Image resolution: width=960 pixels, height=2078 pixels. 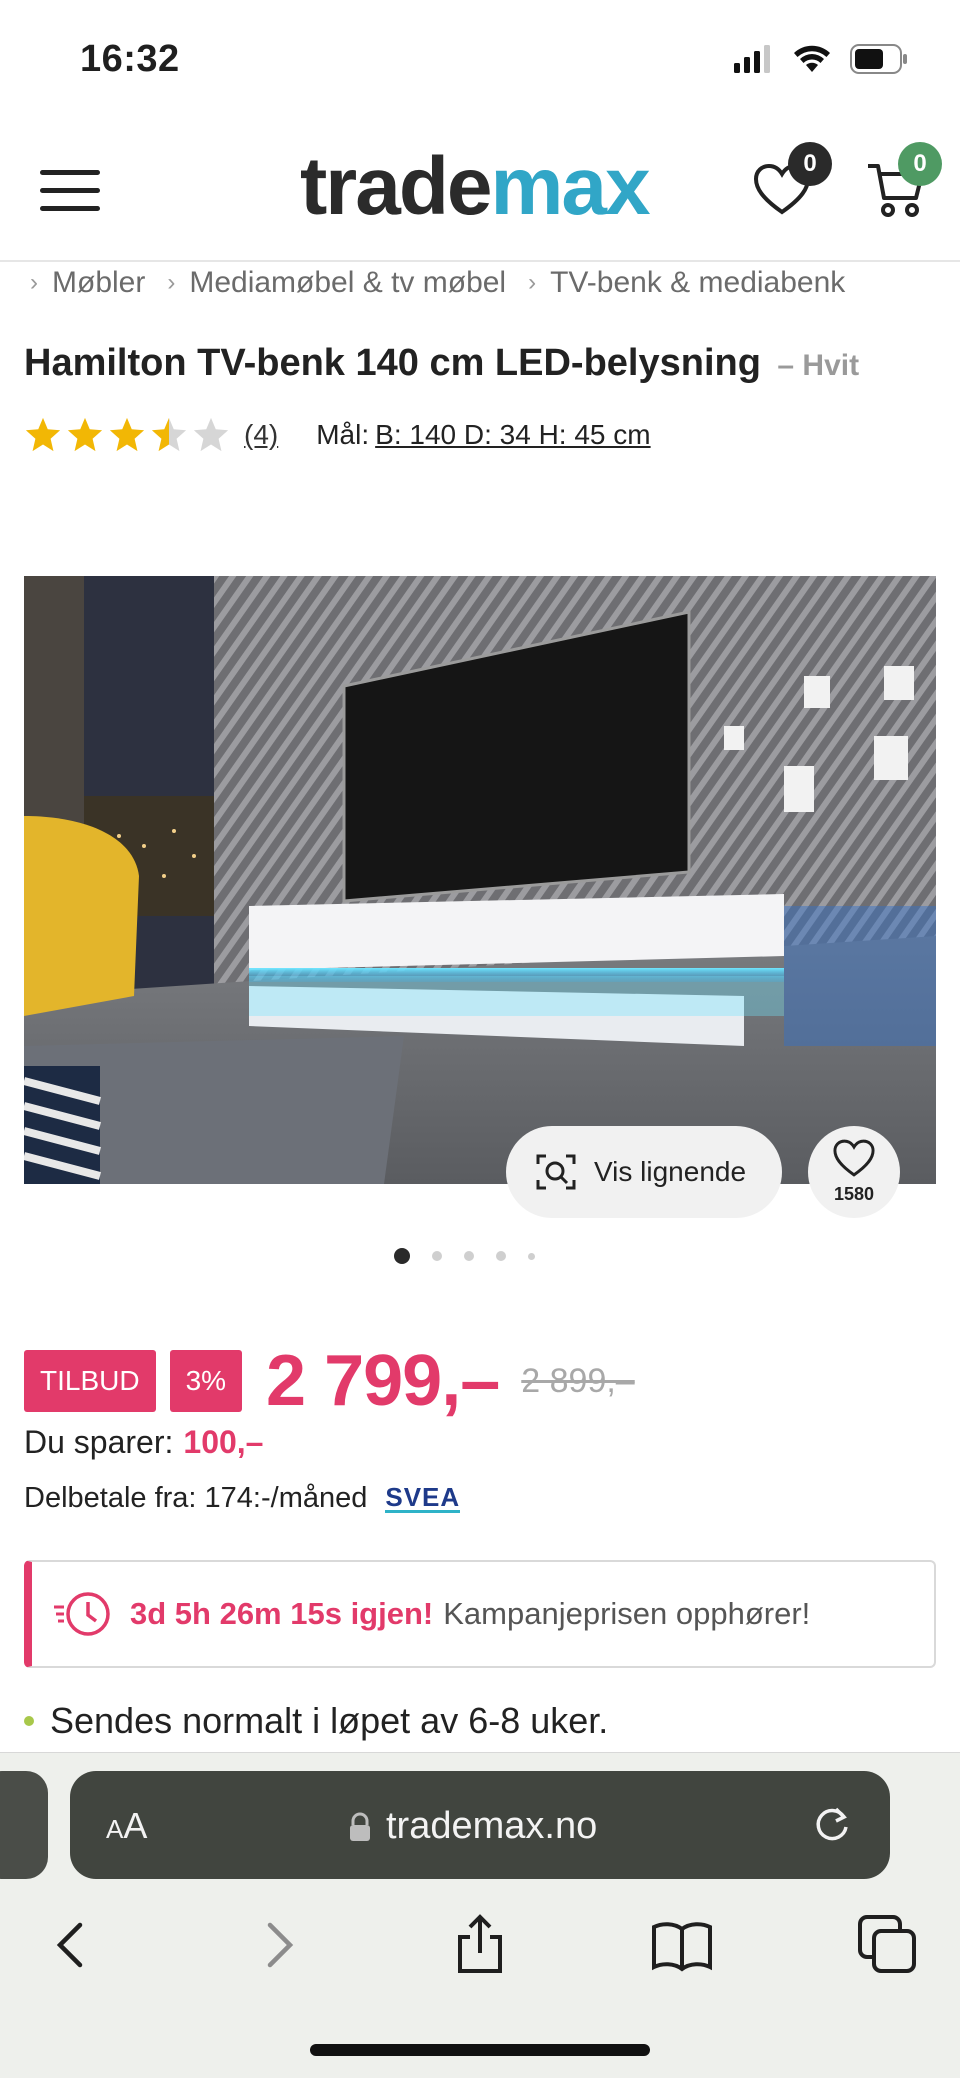 I want to click on price-row: TILBUD 3% 2 799,– 2 899,–, so click(x=329, y=1381).